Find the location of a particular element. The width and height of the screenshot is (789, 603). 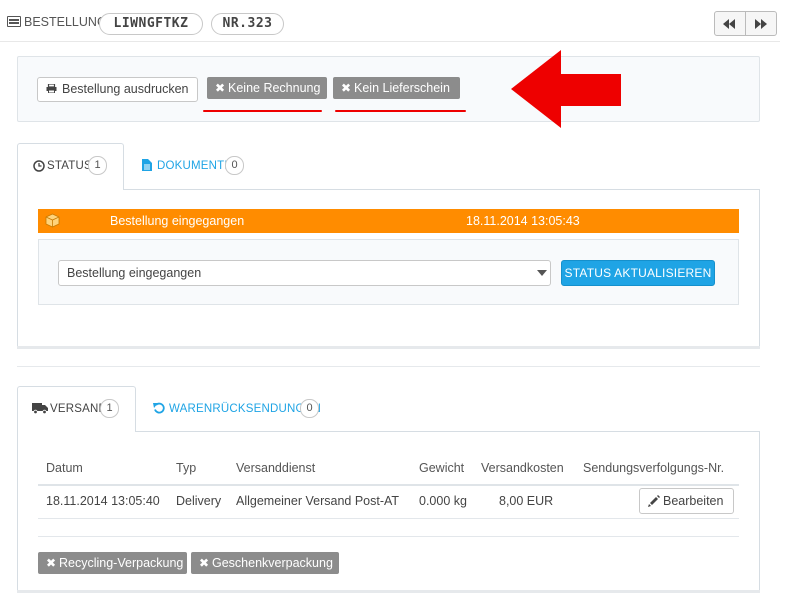

order-number-badge: NR.323 is located at coordinates (247, 24).